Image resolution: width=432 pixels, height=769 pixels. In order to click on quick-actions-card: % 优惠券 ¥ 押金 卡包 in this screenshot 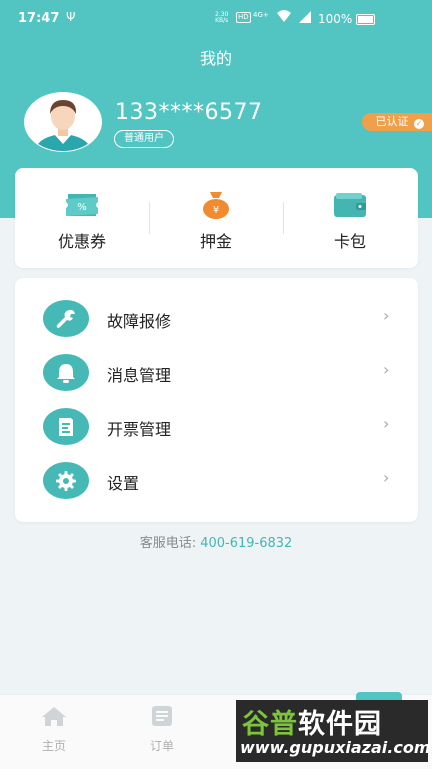, I will do `click(216, 218)`.